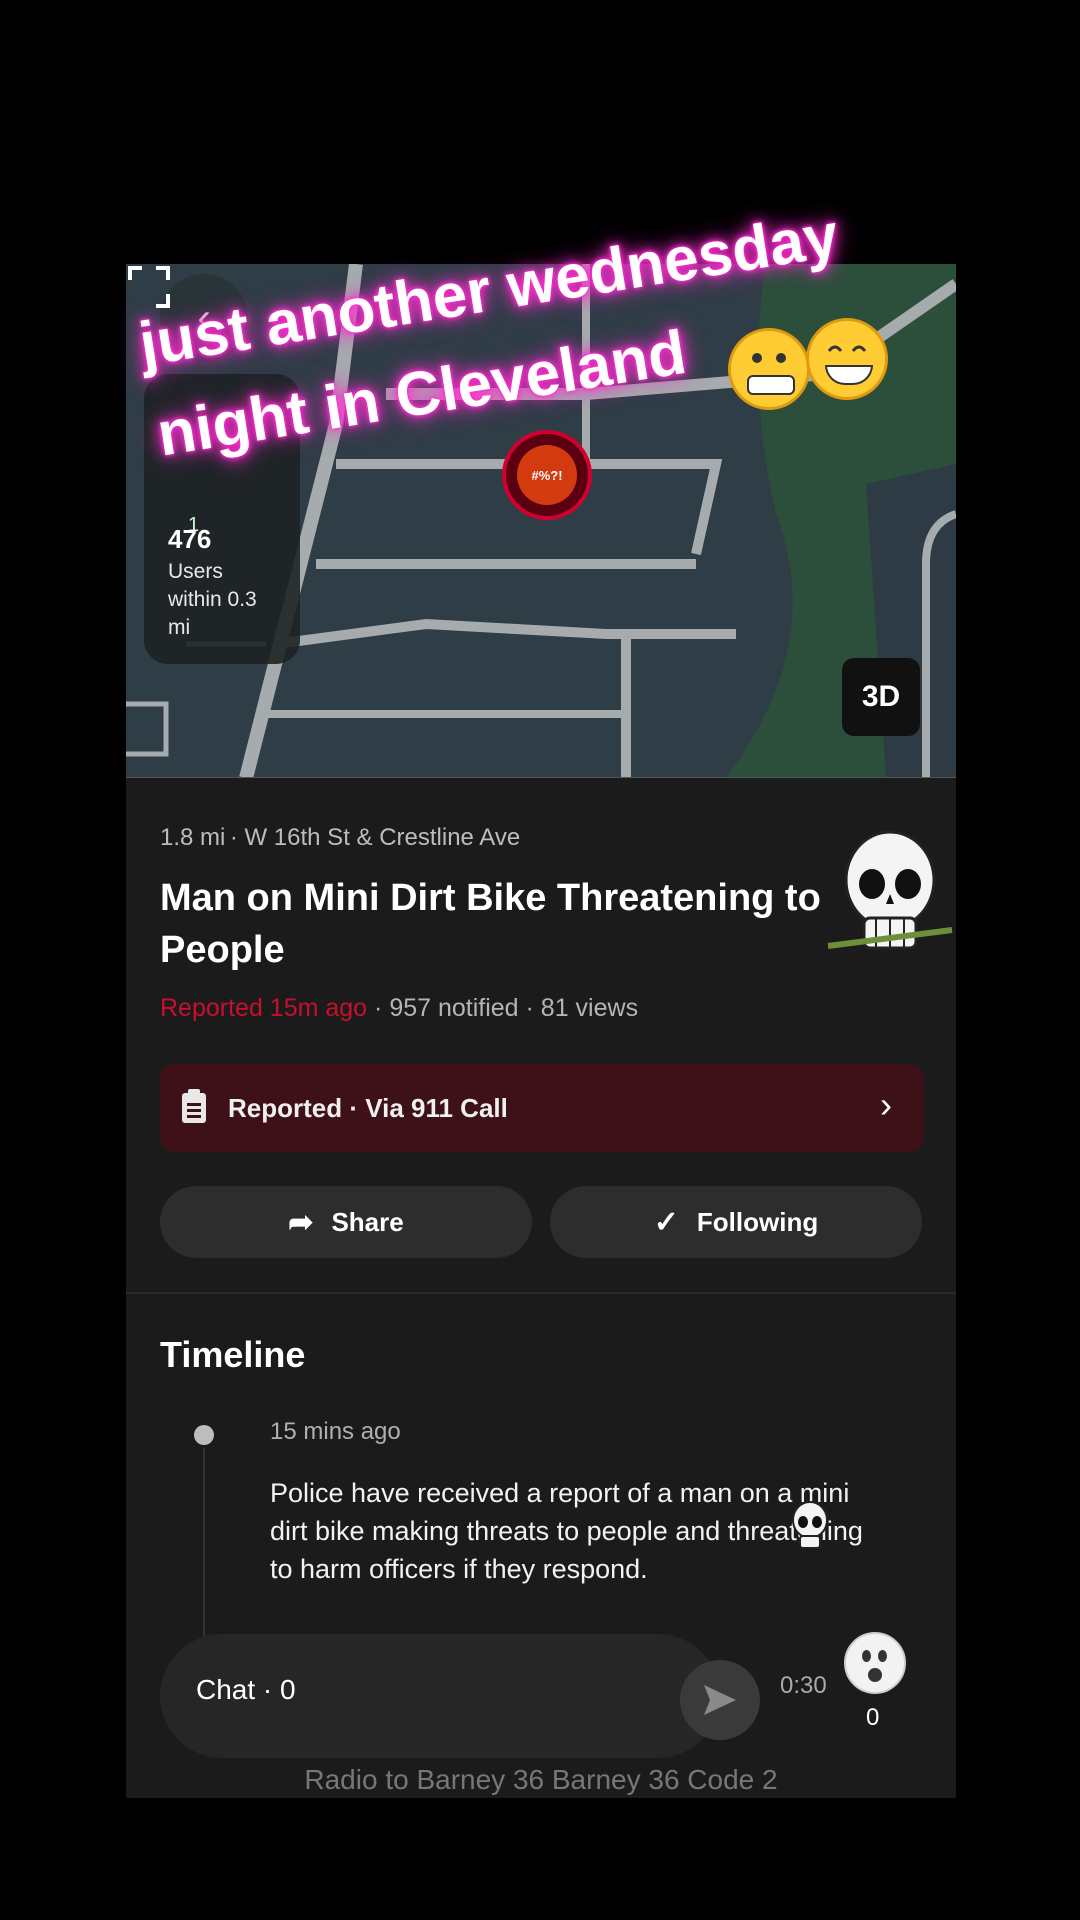 This screenshot has width=1080, height=1920. What do you see at coordinates (506, 1008) in the screenshot?
I see `notified-views: · 957 notified · 81 views` at bounding box center [506, 1008].